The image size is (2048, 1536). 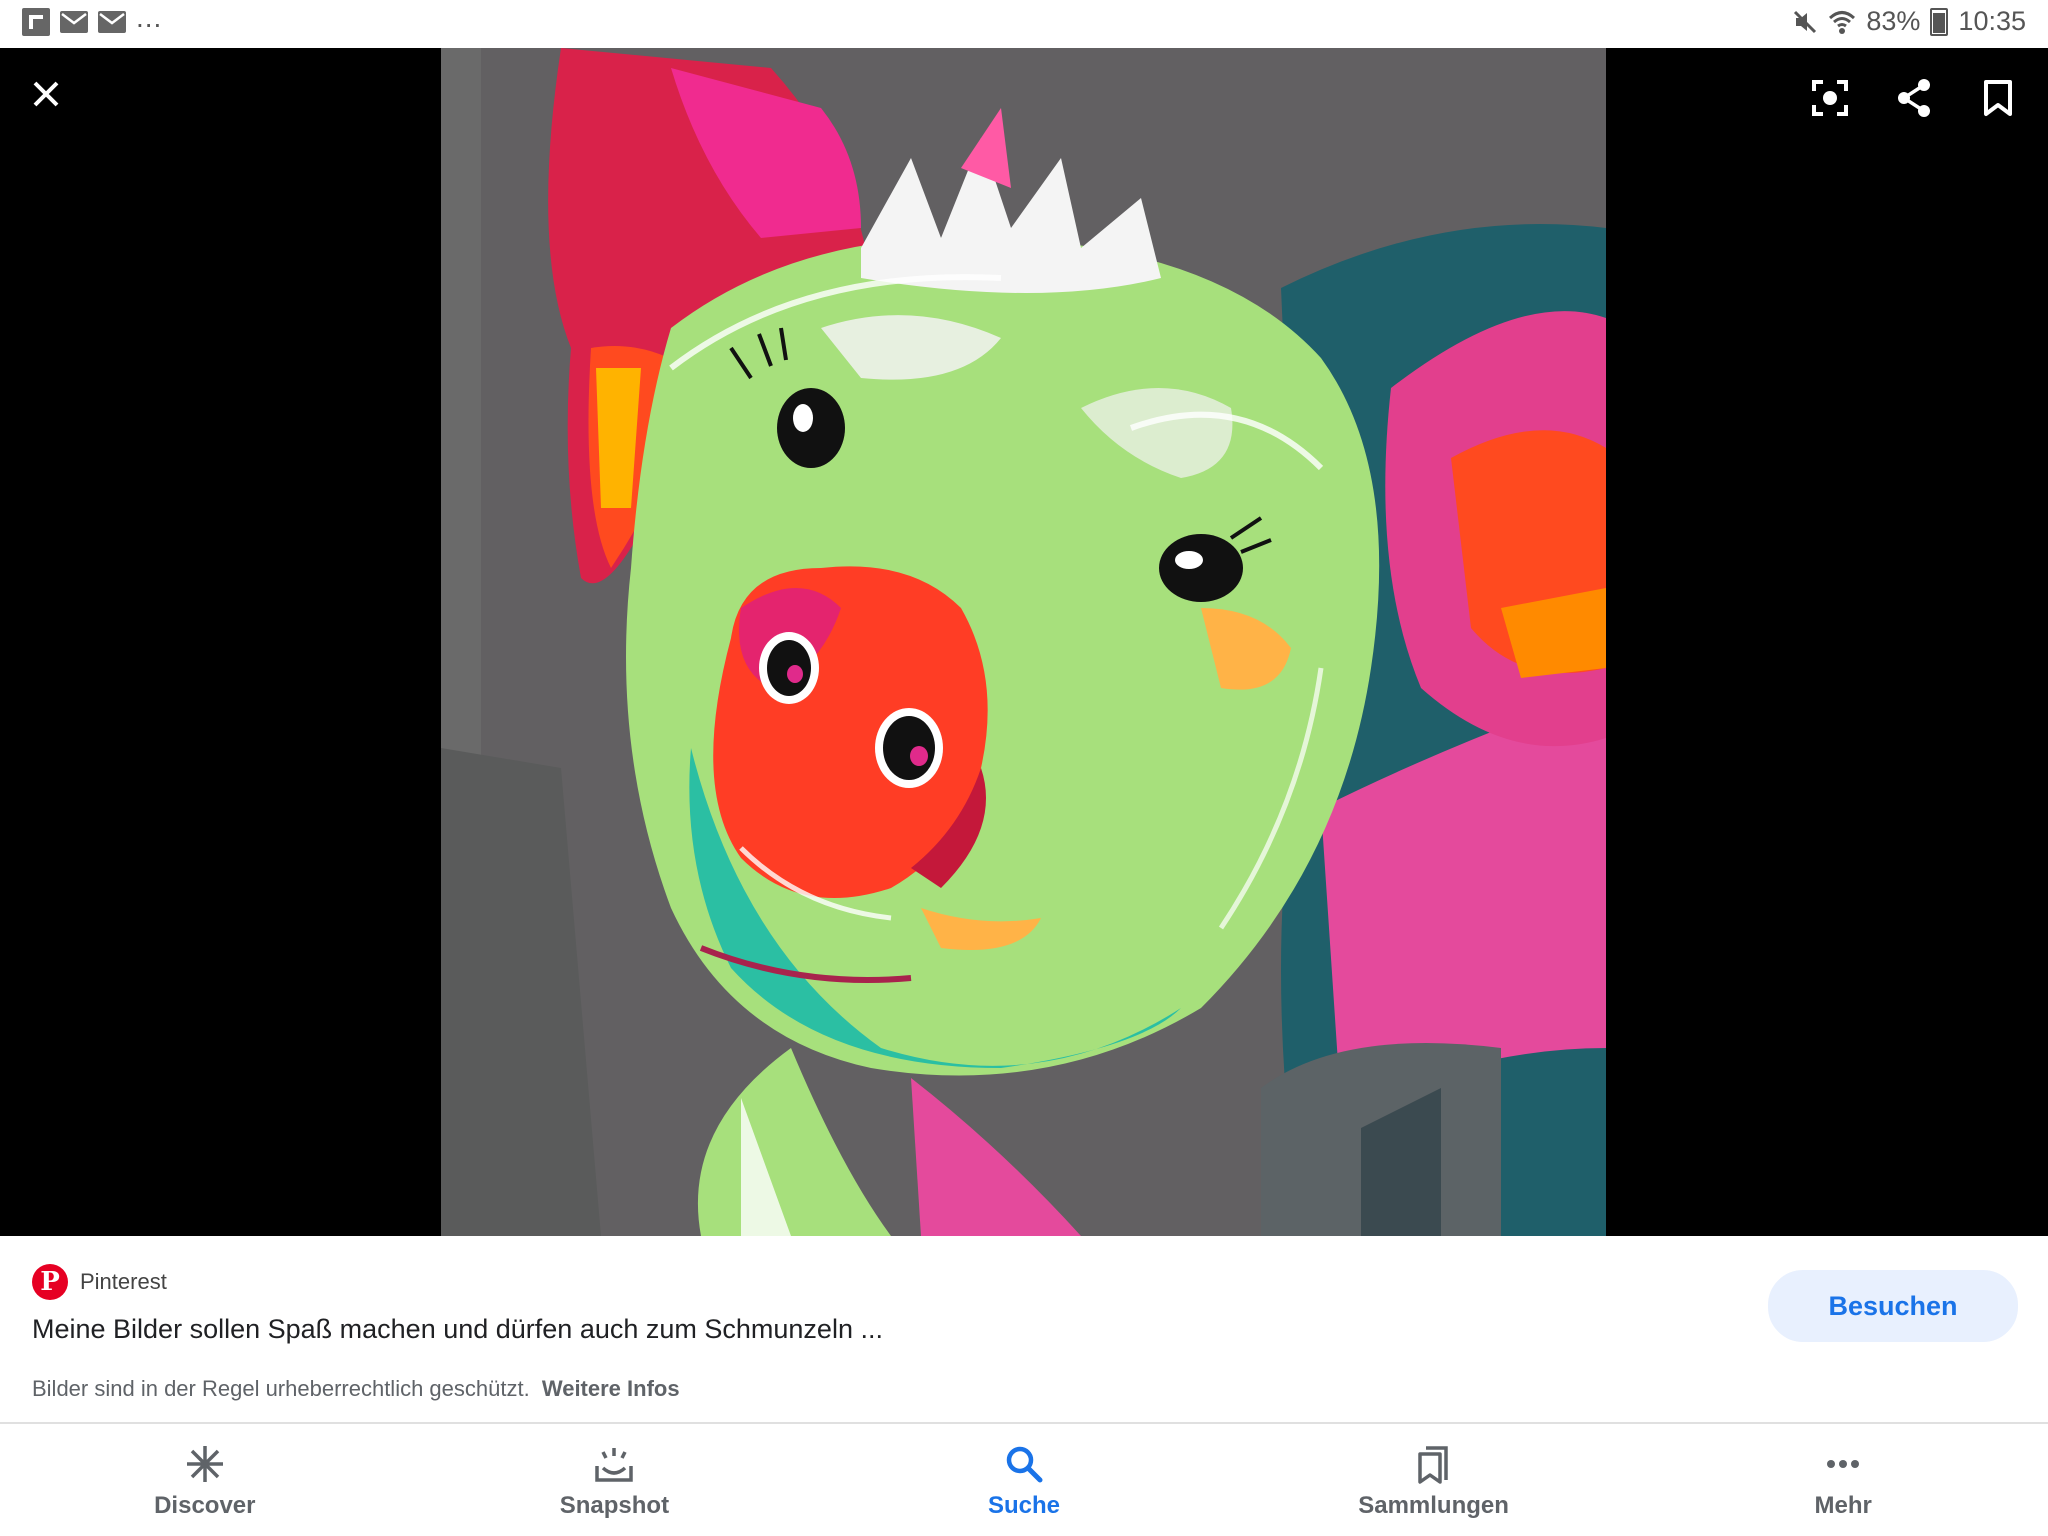 What do you see at coordinates (1939, 21) in the screenshot?
I see `battery-icon` at bounding box center [1939, 21].